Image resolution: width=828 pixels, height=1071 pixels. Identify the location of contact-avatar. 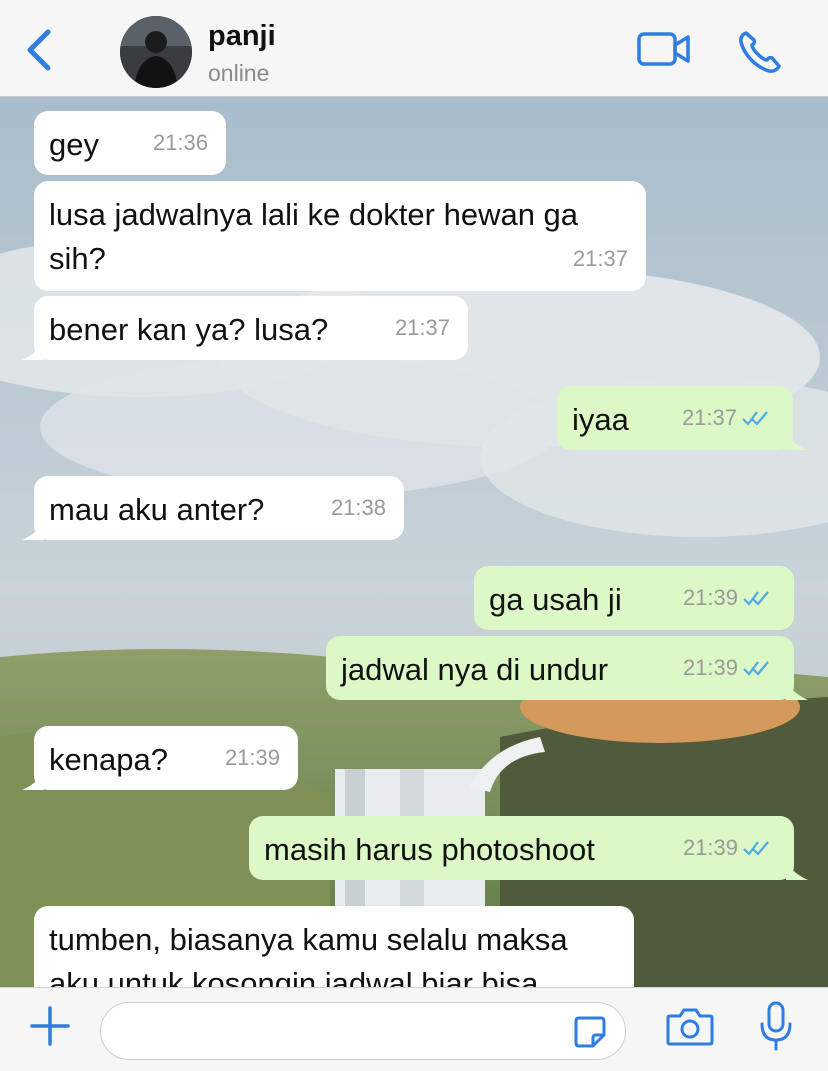
(156, 52).